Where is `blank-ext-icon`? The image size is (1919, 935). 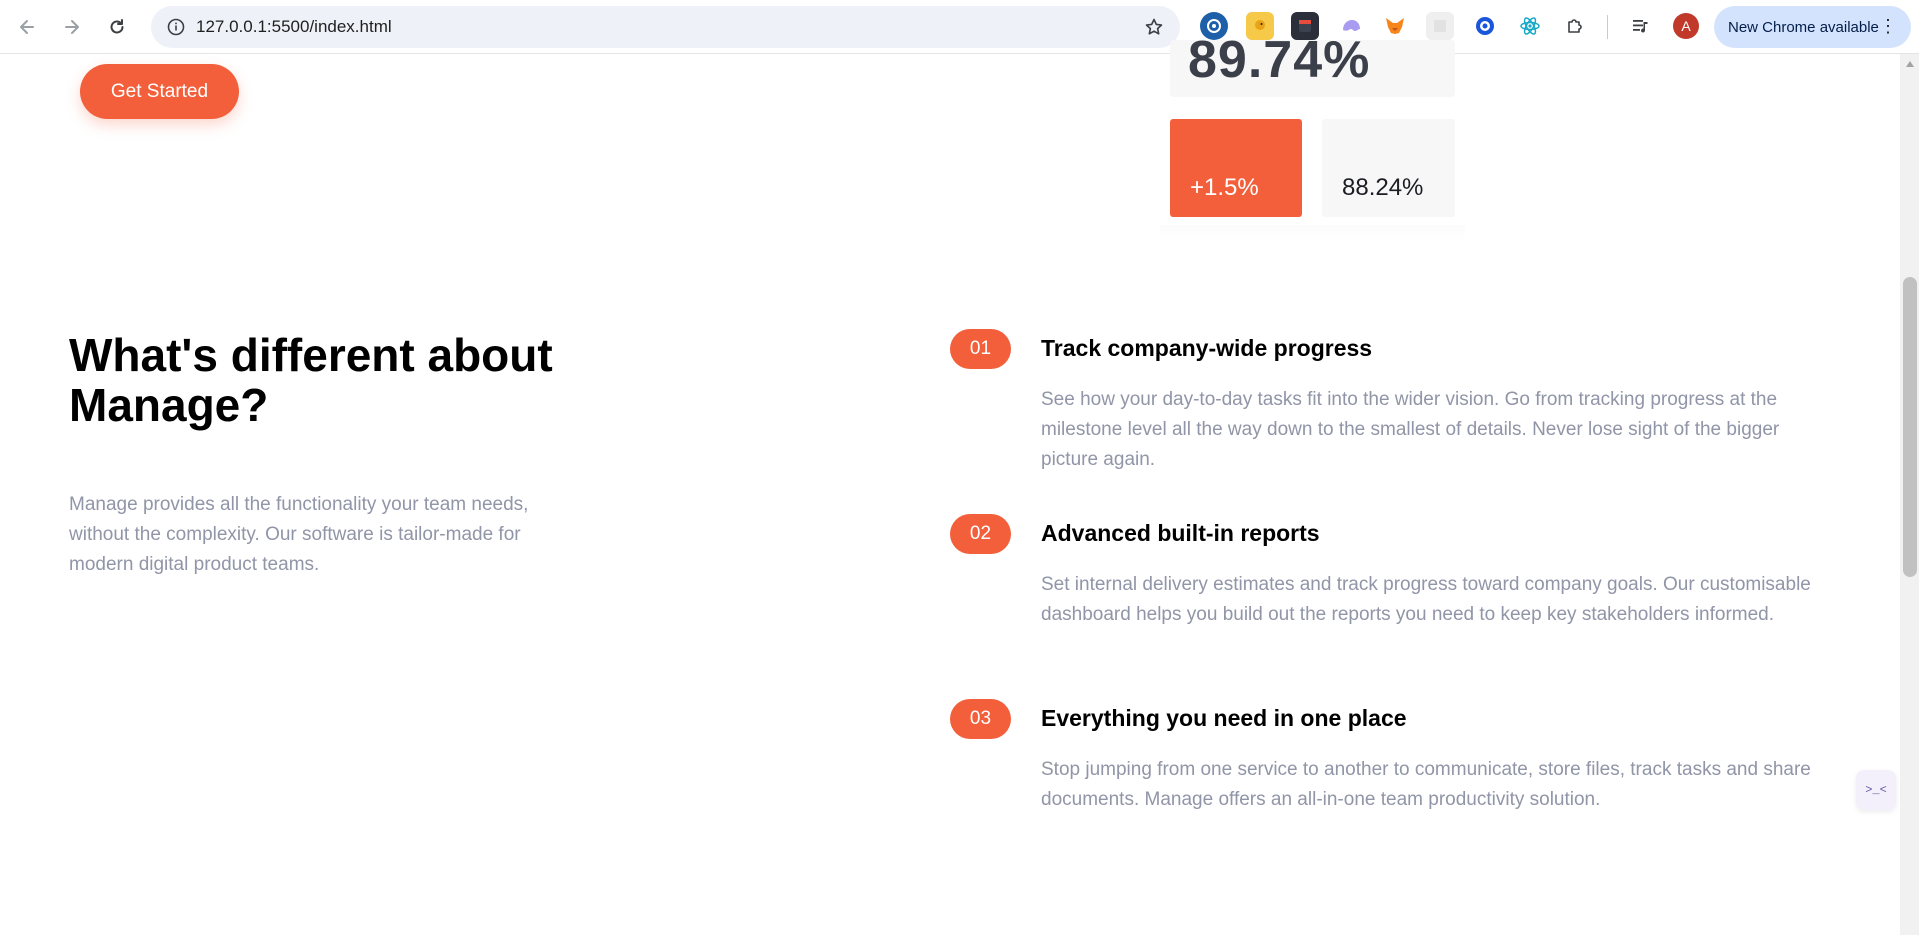
blank-ext-icon is located at coordinates (1440, 26).